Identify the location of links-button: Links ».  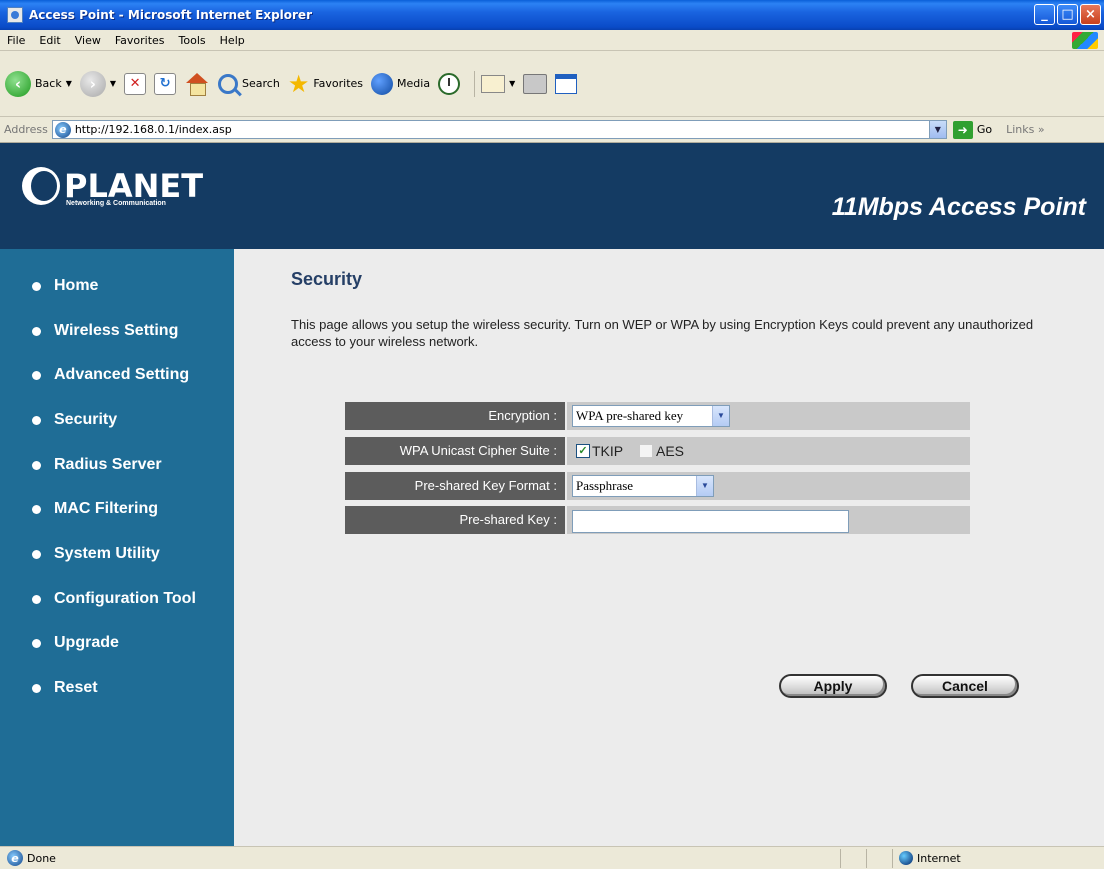
(1025, 129).